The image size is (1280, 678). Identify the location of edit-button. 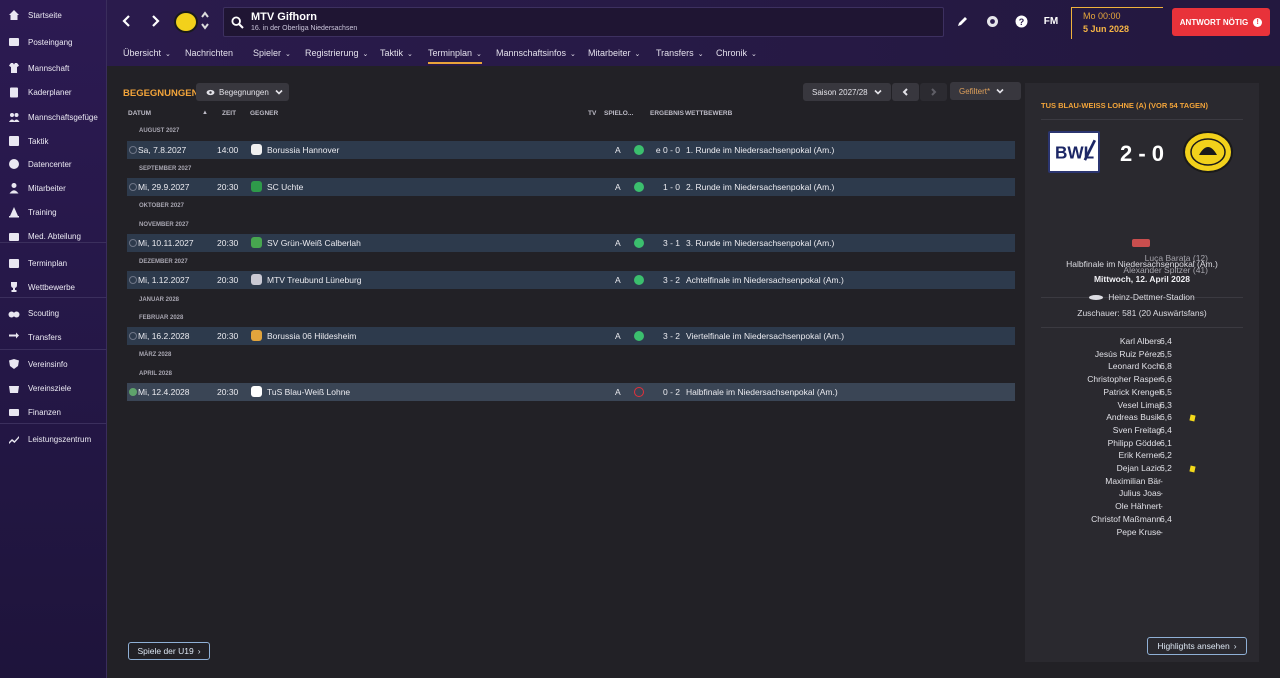
(962, 21).